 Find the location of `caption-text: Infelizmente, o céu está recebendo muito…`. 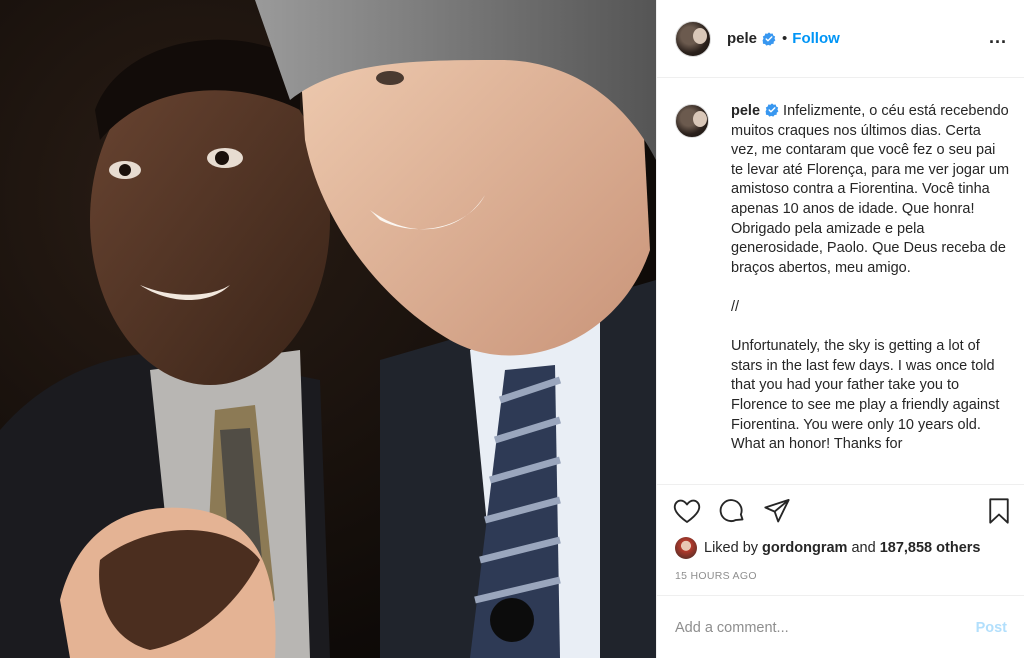

caption-text: Infelizmente, o céu está recebendo muito… is located at coordinates (870, 278).